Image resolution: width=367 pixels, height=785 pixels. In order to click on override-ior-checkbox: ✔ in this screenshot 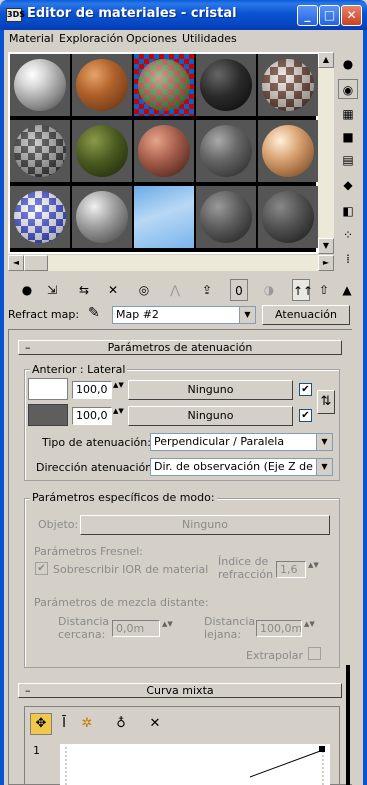, I will do `click(41, 568)`.